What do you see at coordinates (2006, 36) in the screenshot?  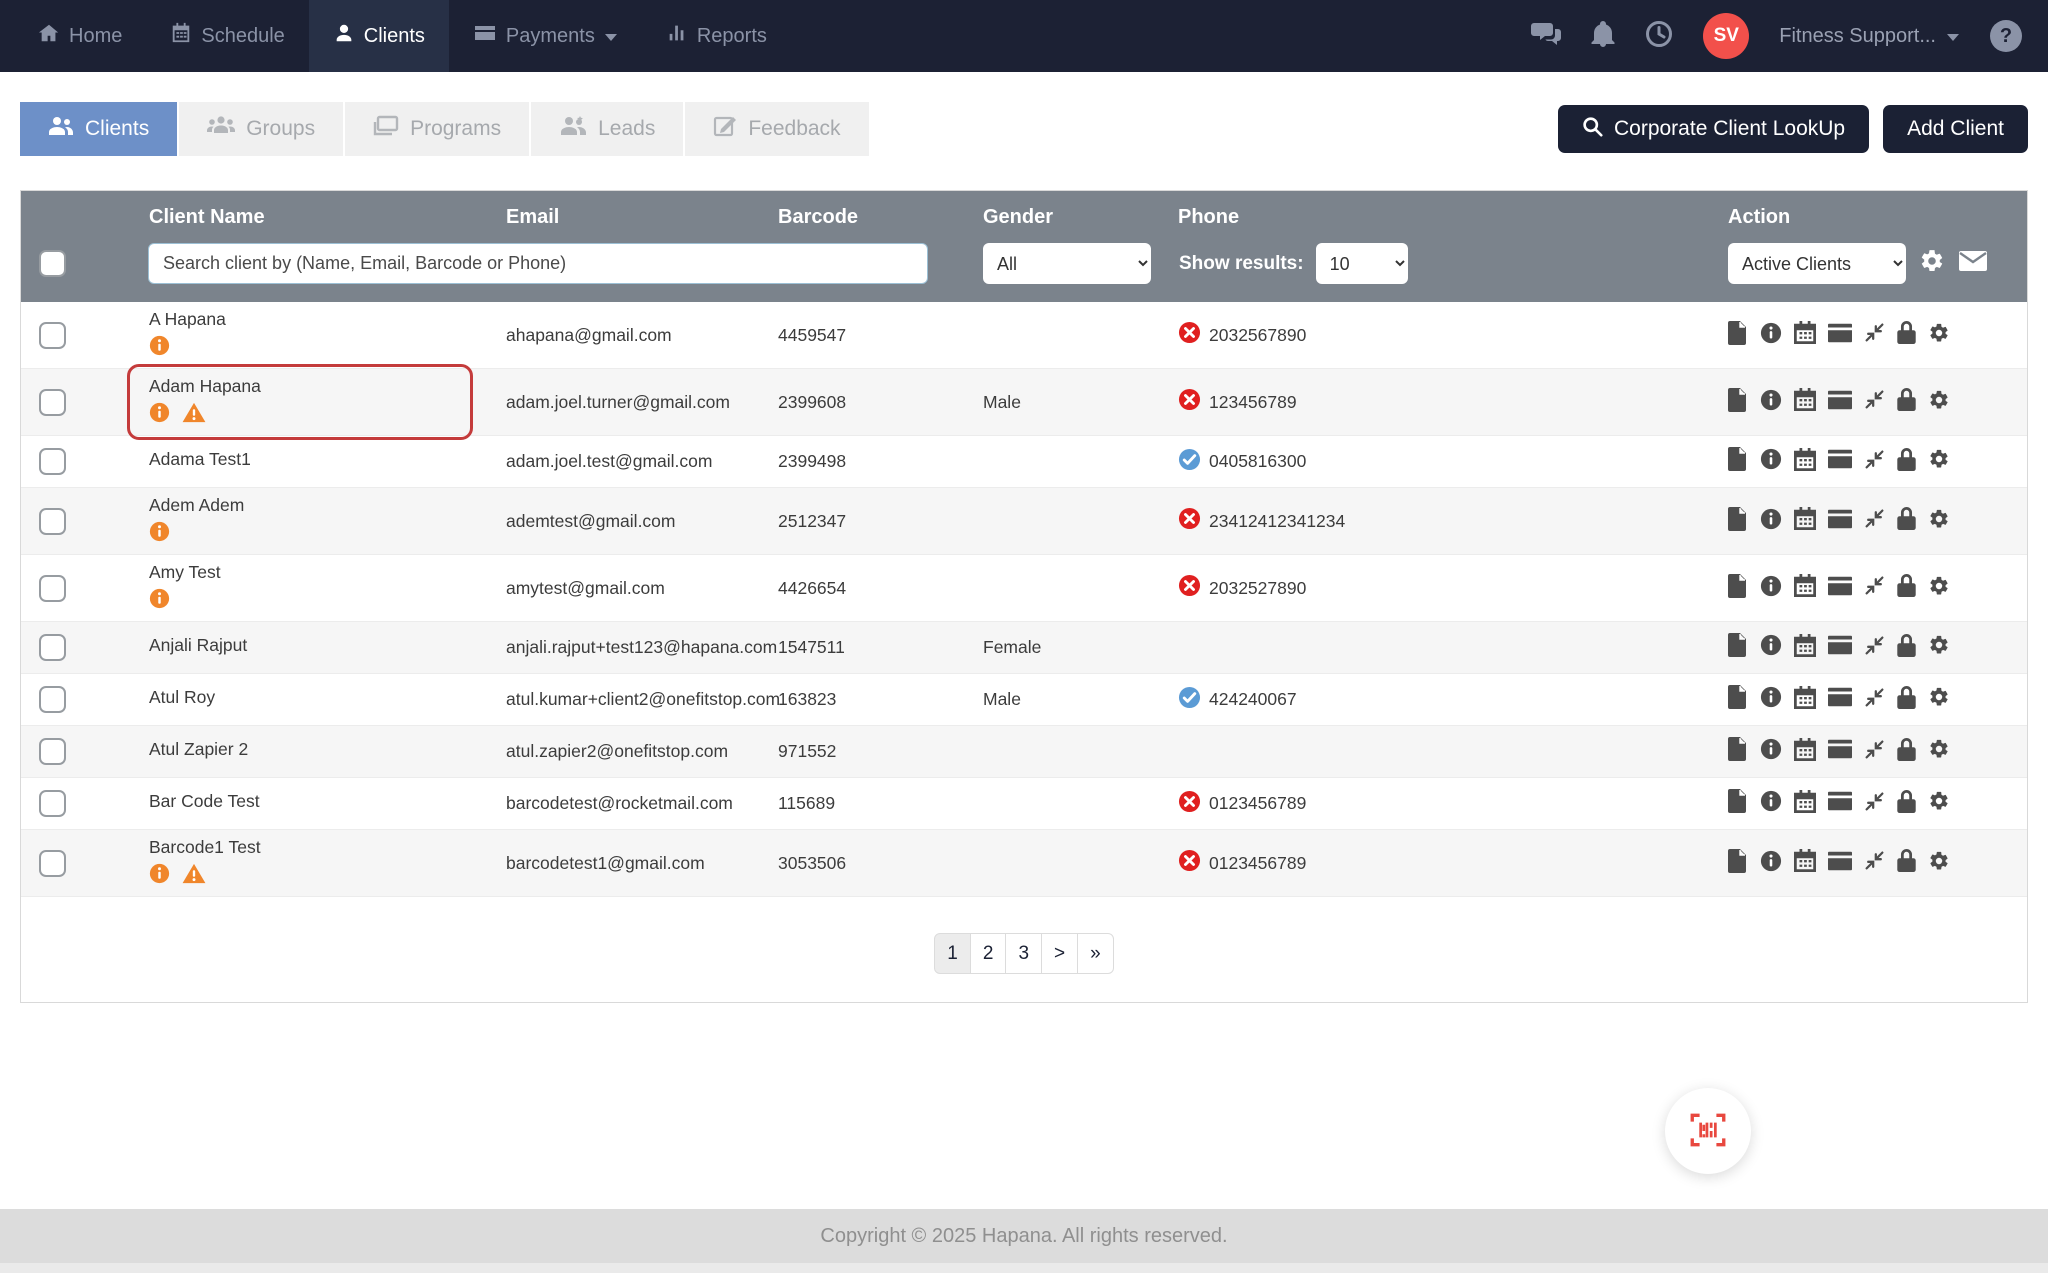 I see `help-icon: ?` at bounding box center [2006, 36].